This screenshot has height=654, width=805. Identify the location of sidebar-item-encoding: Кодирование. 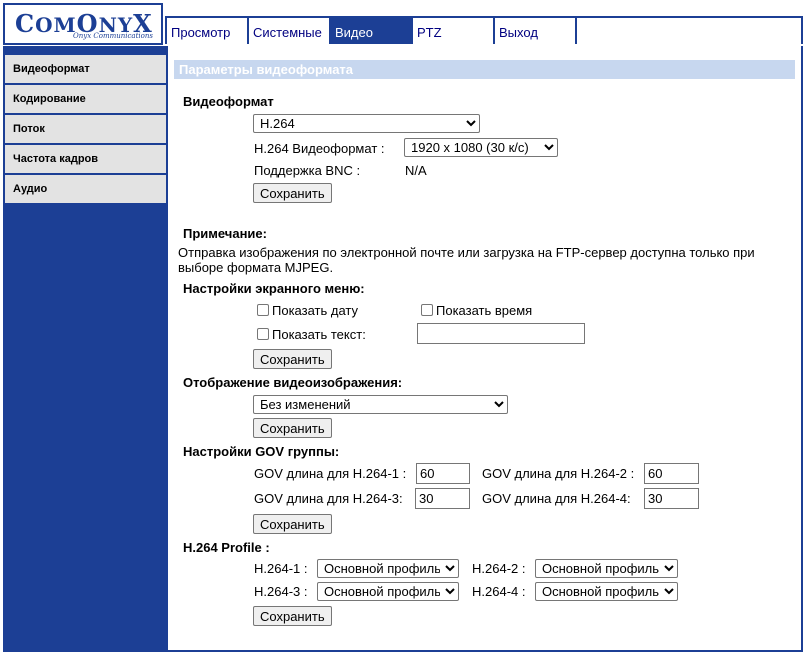
(85, 99).